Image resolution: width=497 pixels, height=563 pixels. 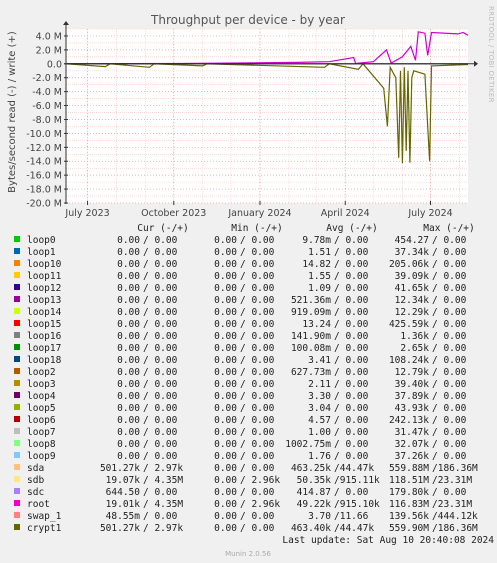 What do you see at coordinates (44, 264) in the screenshot?
I see `legend-name-loop10: loop10` at bounding box center [44, 264].